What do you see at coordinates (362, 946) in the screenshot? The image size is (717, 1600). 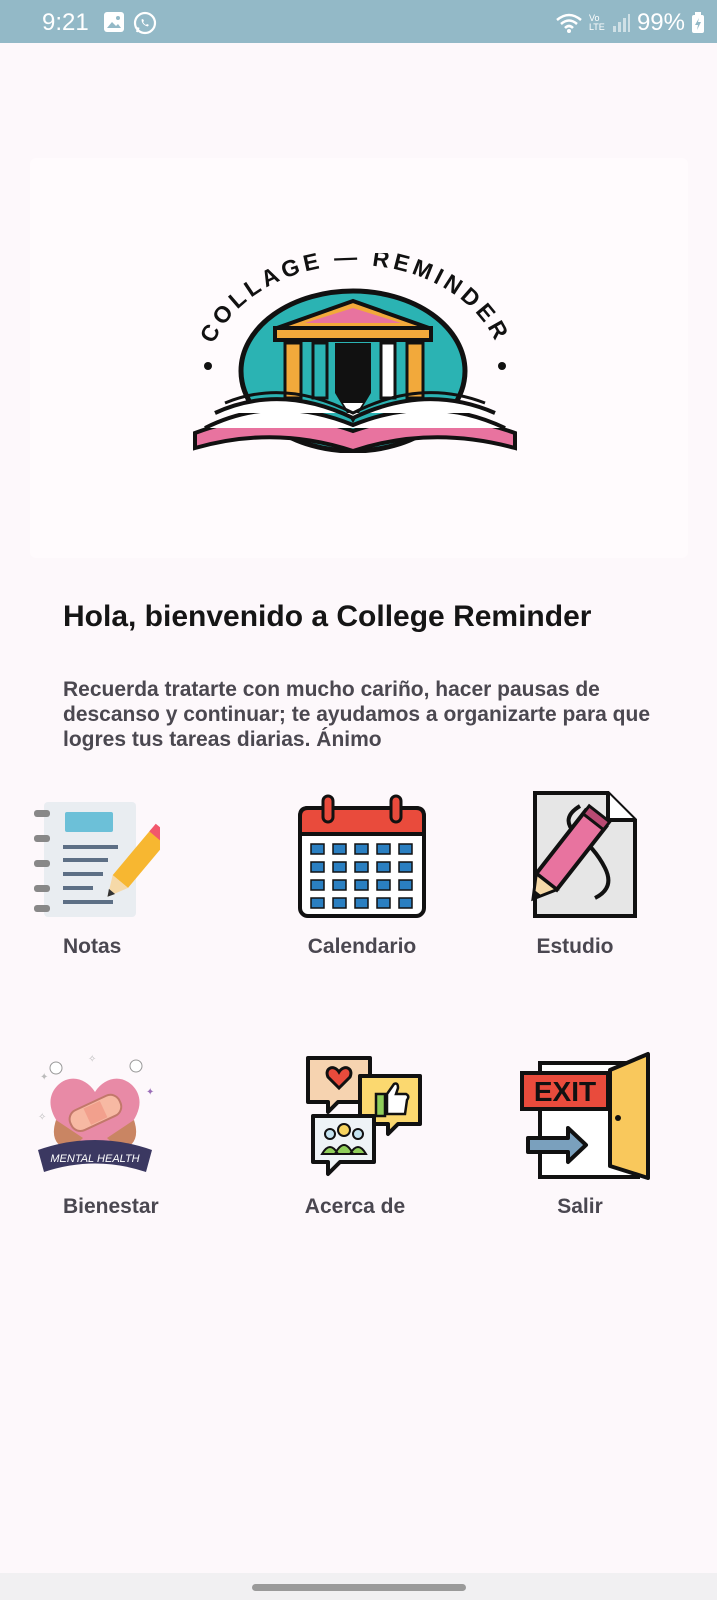 I see `menu-calendar-label: Calendario` at bounding box center [362, 946].